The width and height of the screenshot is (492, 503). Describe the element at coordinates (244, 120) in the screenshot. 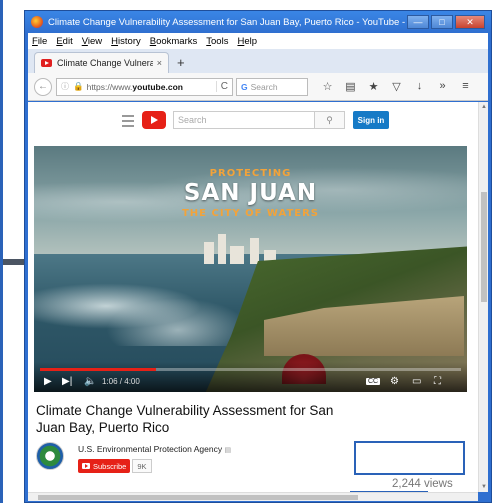

I see `youtube-search-input: Search` at that location.